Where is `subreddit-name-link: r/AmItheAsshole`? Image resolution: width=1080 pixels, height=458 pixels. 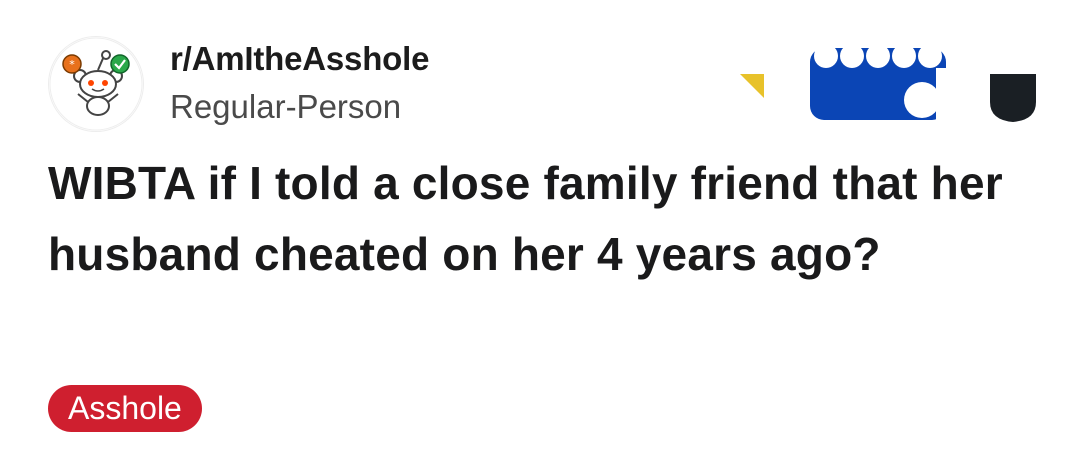
subreddit-name-link: r/AmItheAsshole is located at coordinates (299, 59).